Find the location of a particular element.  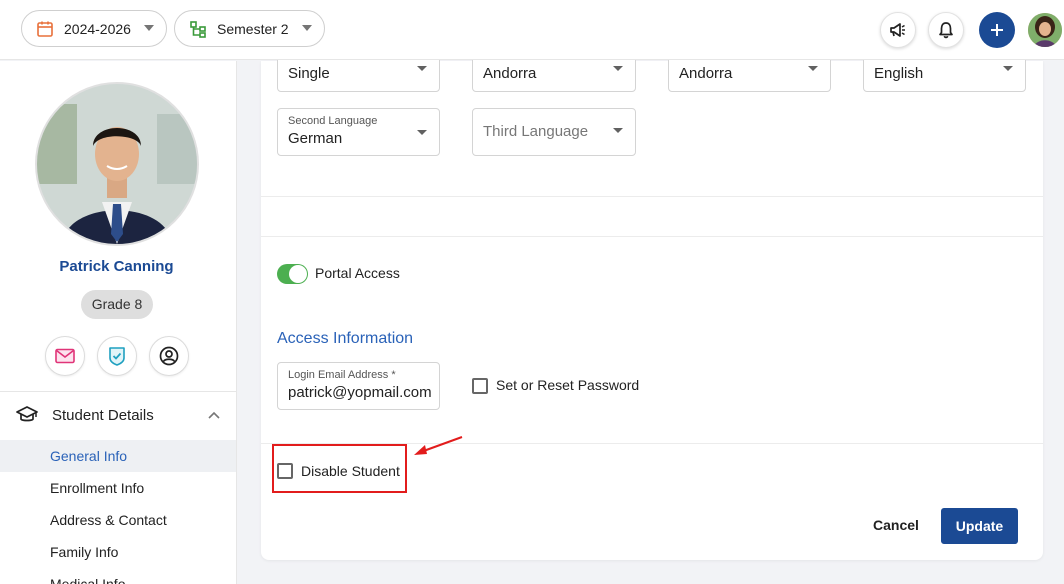

student-account-button is located at coordinates (169, 356).